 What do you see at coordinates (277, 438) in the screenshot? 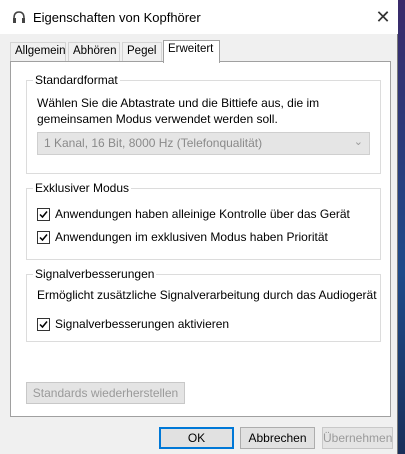
I see `cancel-button: Abbrechen` at bounding box center [277, 438].